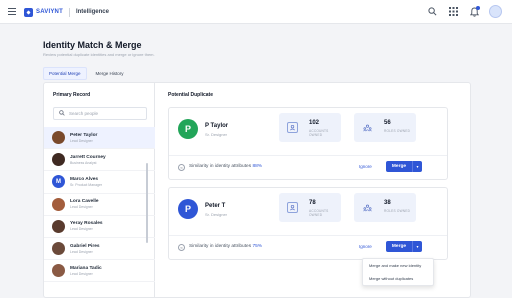 This screenshot has width=512, height=298. I want to click on menu-item-merge-new-identity: Merge and make new identity, so click(398, 265).